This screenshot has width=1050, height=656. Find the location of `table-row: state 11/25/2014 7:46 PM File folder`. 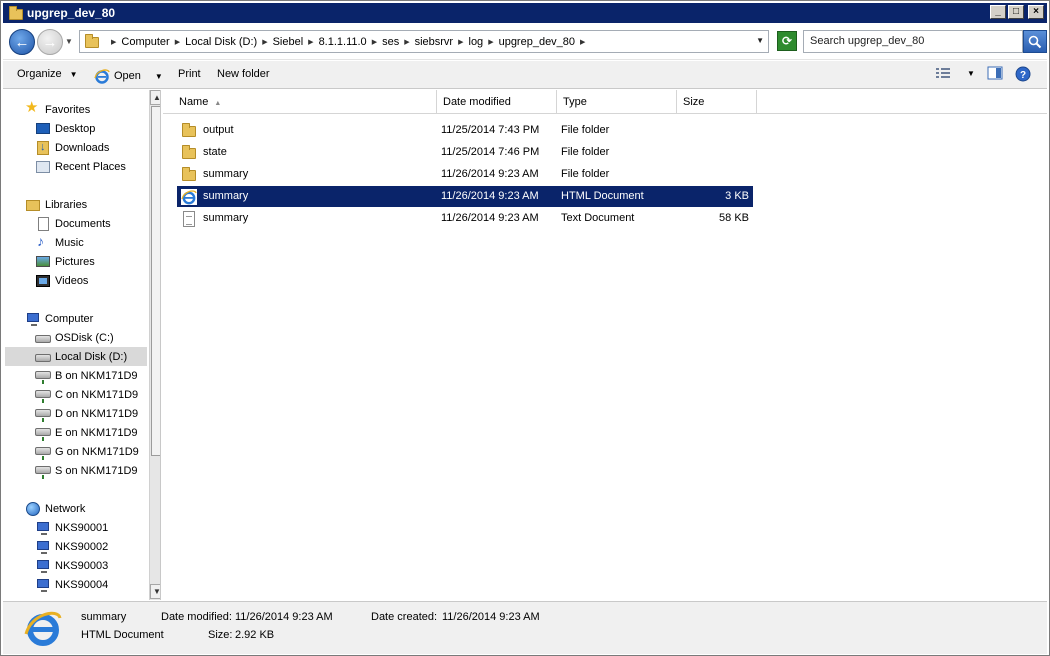

table-row: state 11/25/2014 7:46 PM File folder is located at coordinates (465, 152).